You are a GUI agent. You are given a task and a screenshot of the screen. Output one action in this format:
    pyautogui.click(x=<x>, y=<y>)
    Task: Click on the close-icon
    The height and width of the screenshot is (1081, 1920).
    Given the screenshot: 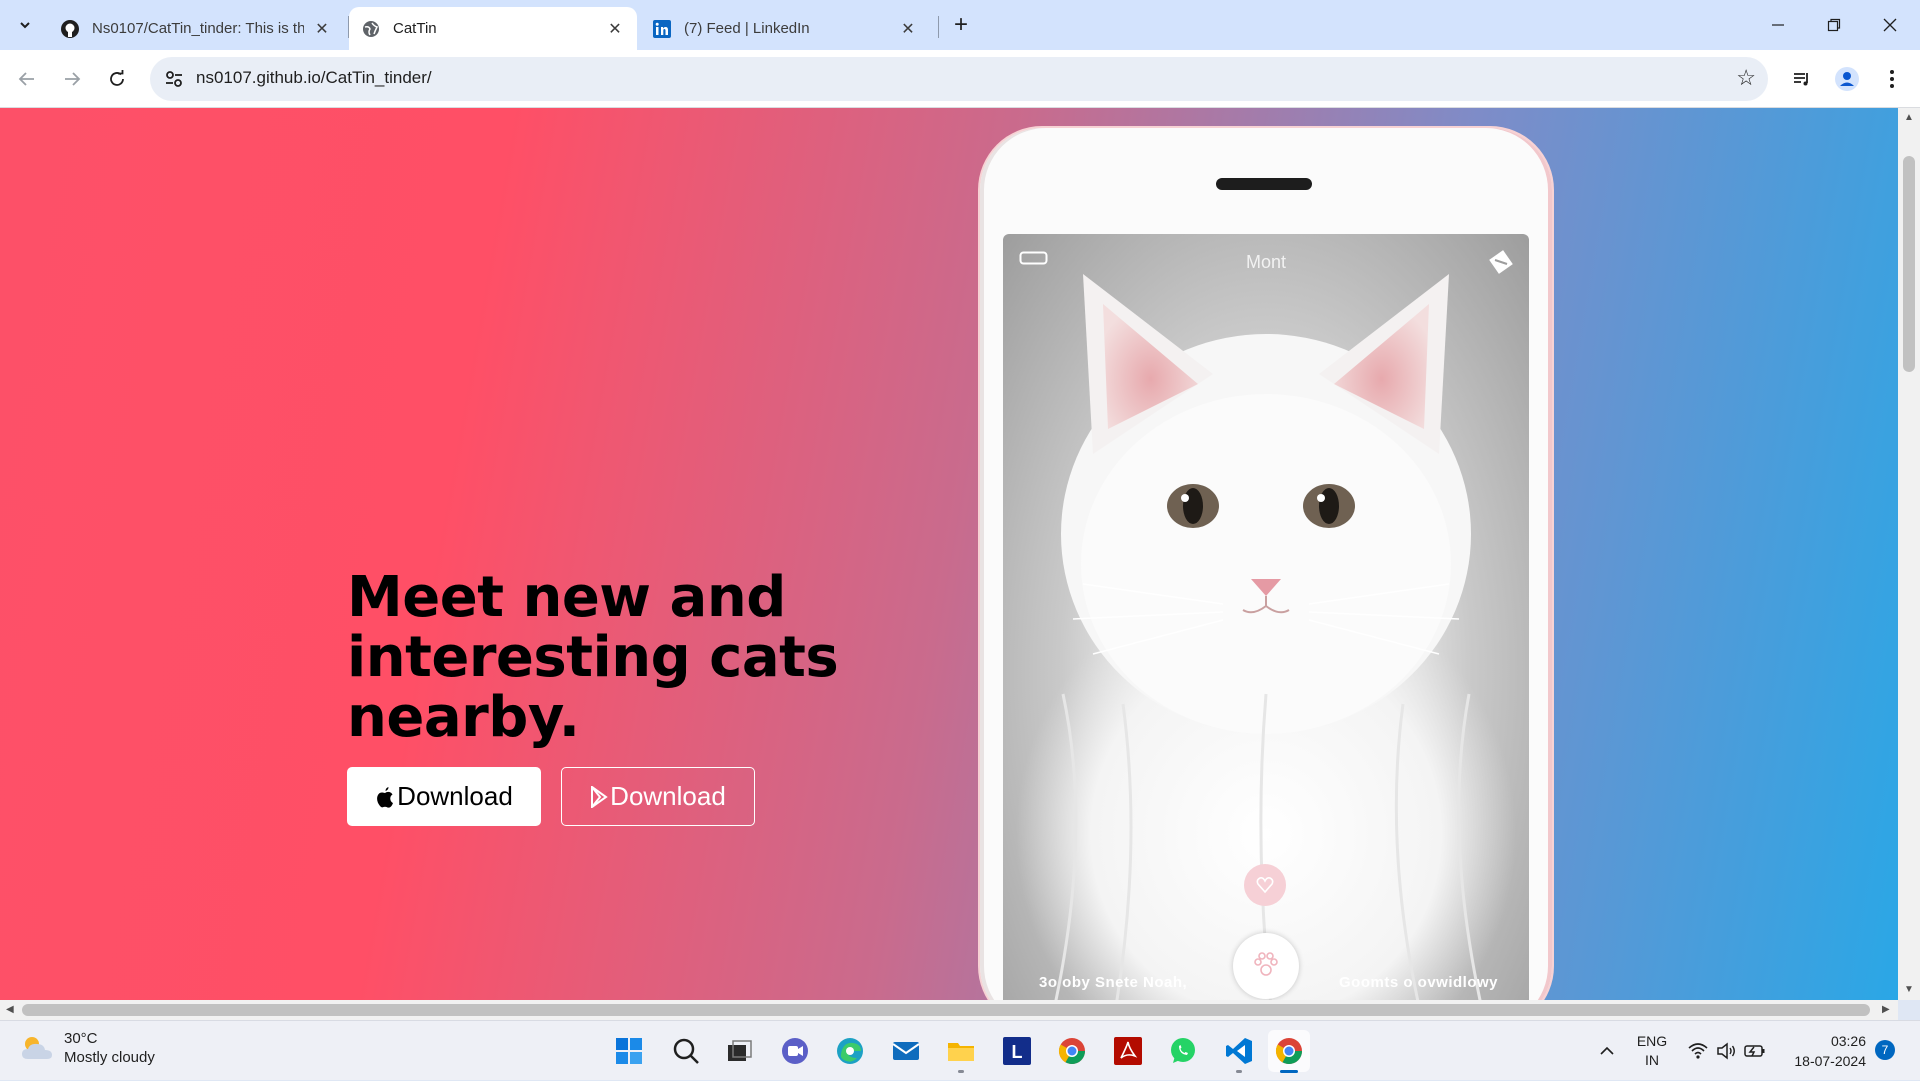 What is the action you would take?
    pyautogui.click(x=1890, y=25)
    